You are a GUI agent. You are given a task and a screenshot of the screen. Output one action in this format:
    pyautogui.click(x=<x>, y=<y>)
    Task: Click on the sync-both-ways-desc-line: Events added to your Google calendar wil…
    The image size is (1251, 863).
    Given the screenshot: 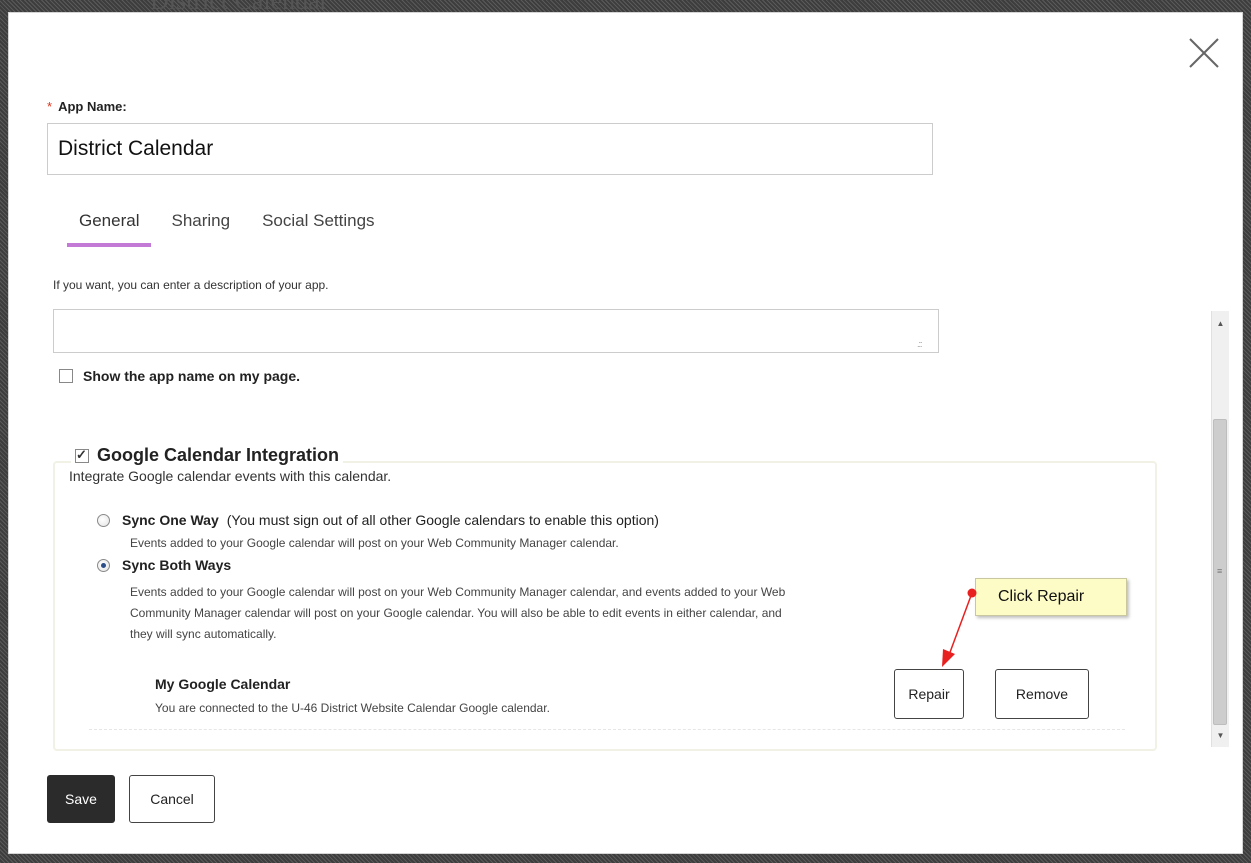 What is the action you would take?
    pyautogui.click(x=458, y=592)
    